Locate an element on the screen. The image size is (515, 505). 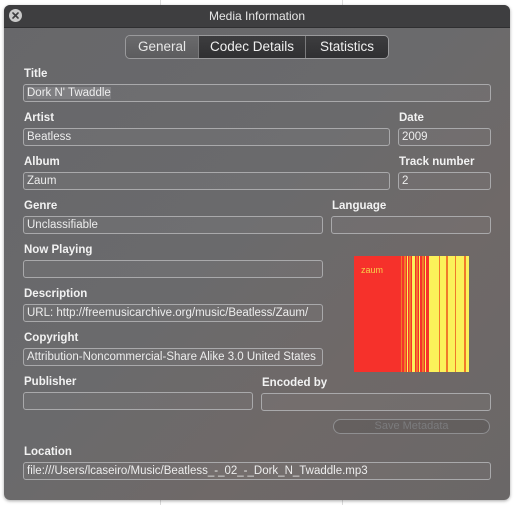
artwork-text: zaum is located at coordinates (372, 270).